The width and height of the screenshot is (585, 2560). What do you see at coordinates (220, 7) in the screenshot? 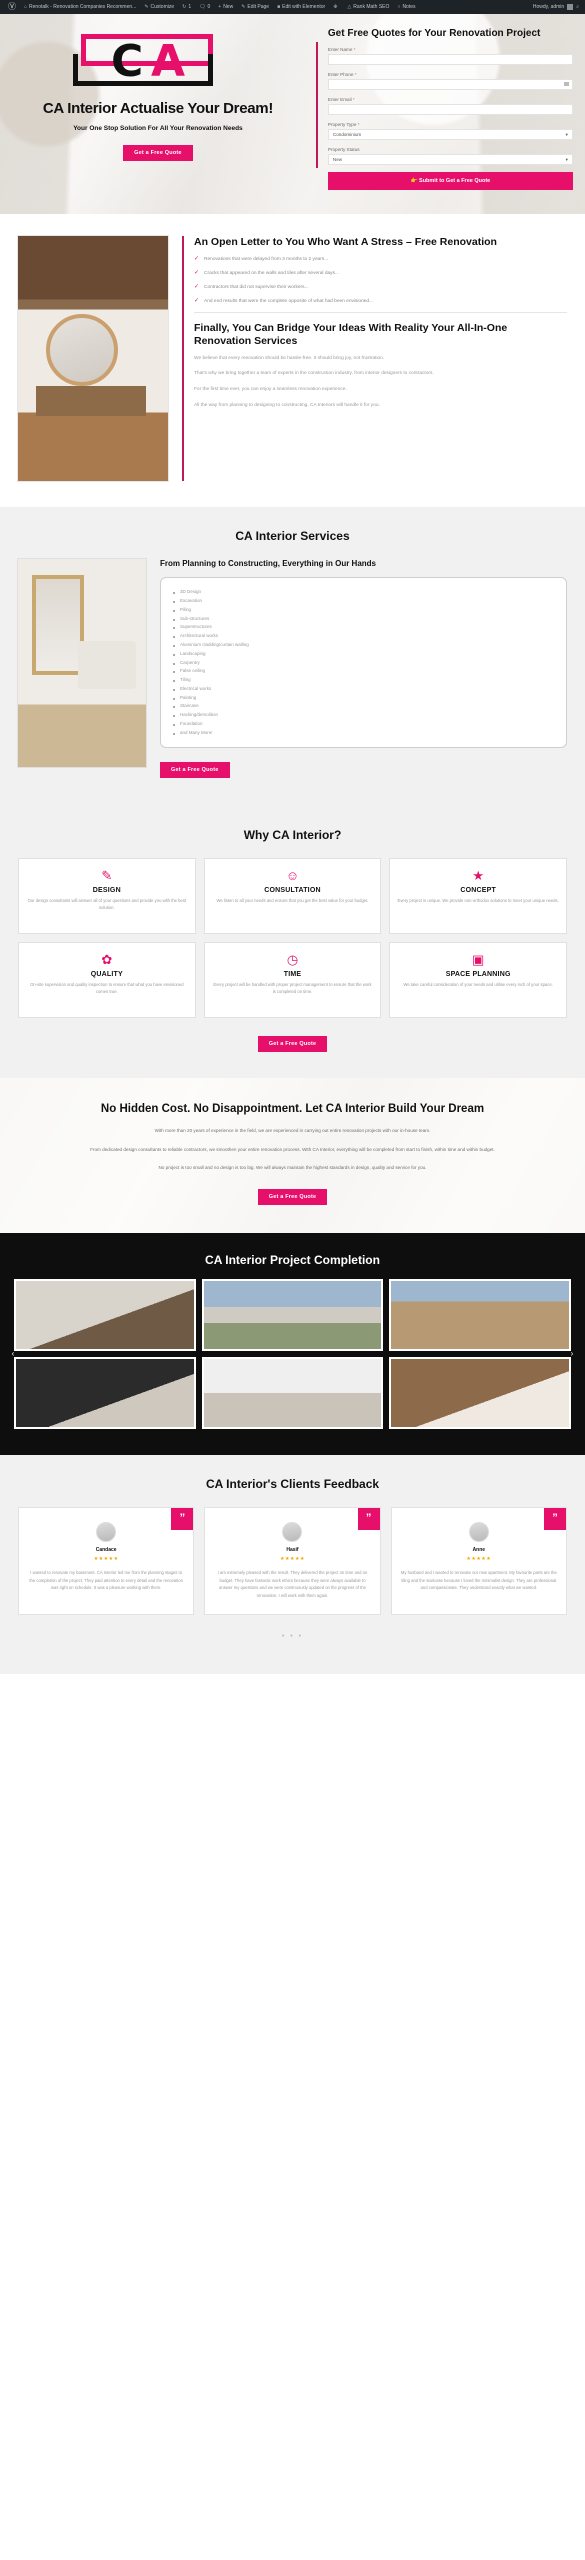
I see `plus-icon: +` at bounding box center [220, 7].